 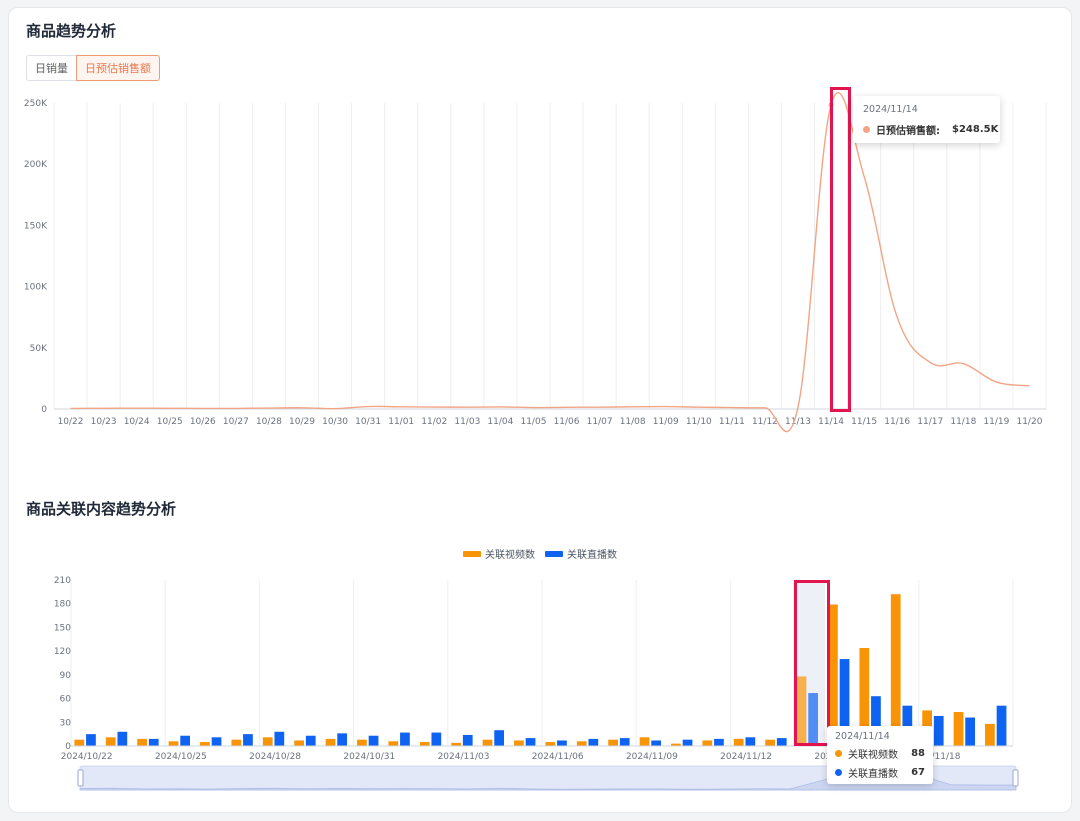 I want to click on bar-y-tick-label: 0, so click(x=68, y=747).